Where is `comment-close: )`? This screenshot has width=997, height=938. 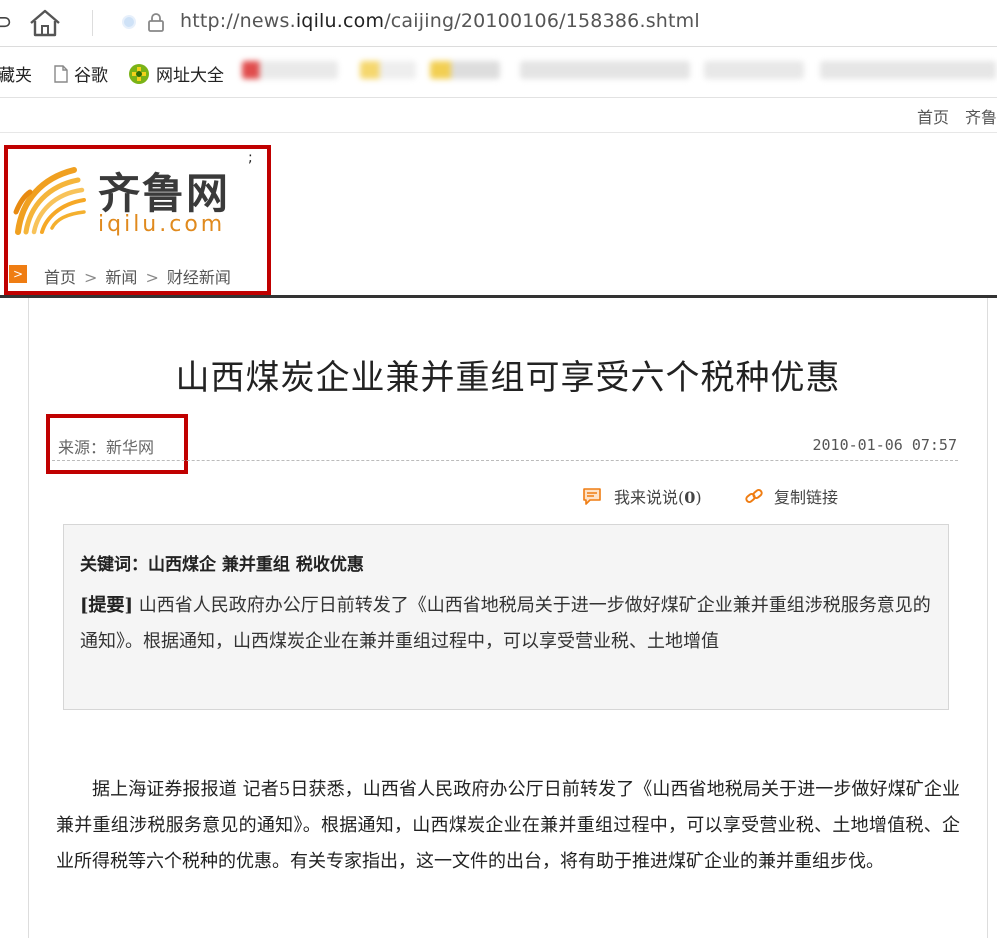 comment-close: ) is located at coordinates (698, 497).